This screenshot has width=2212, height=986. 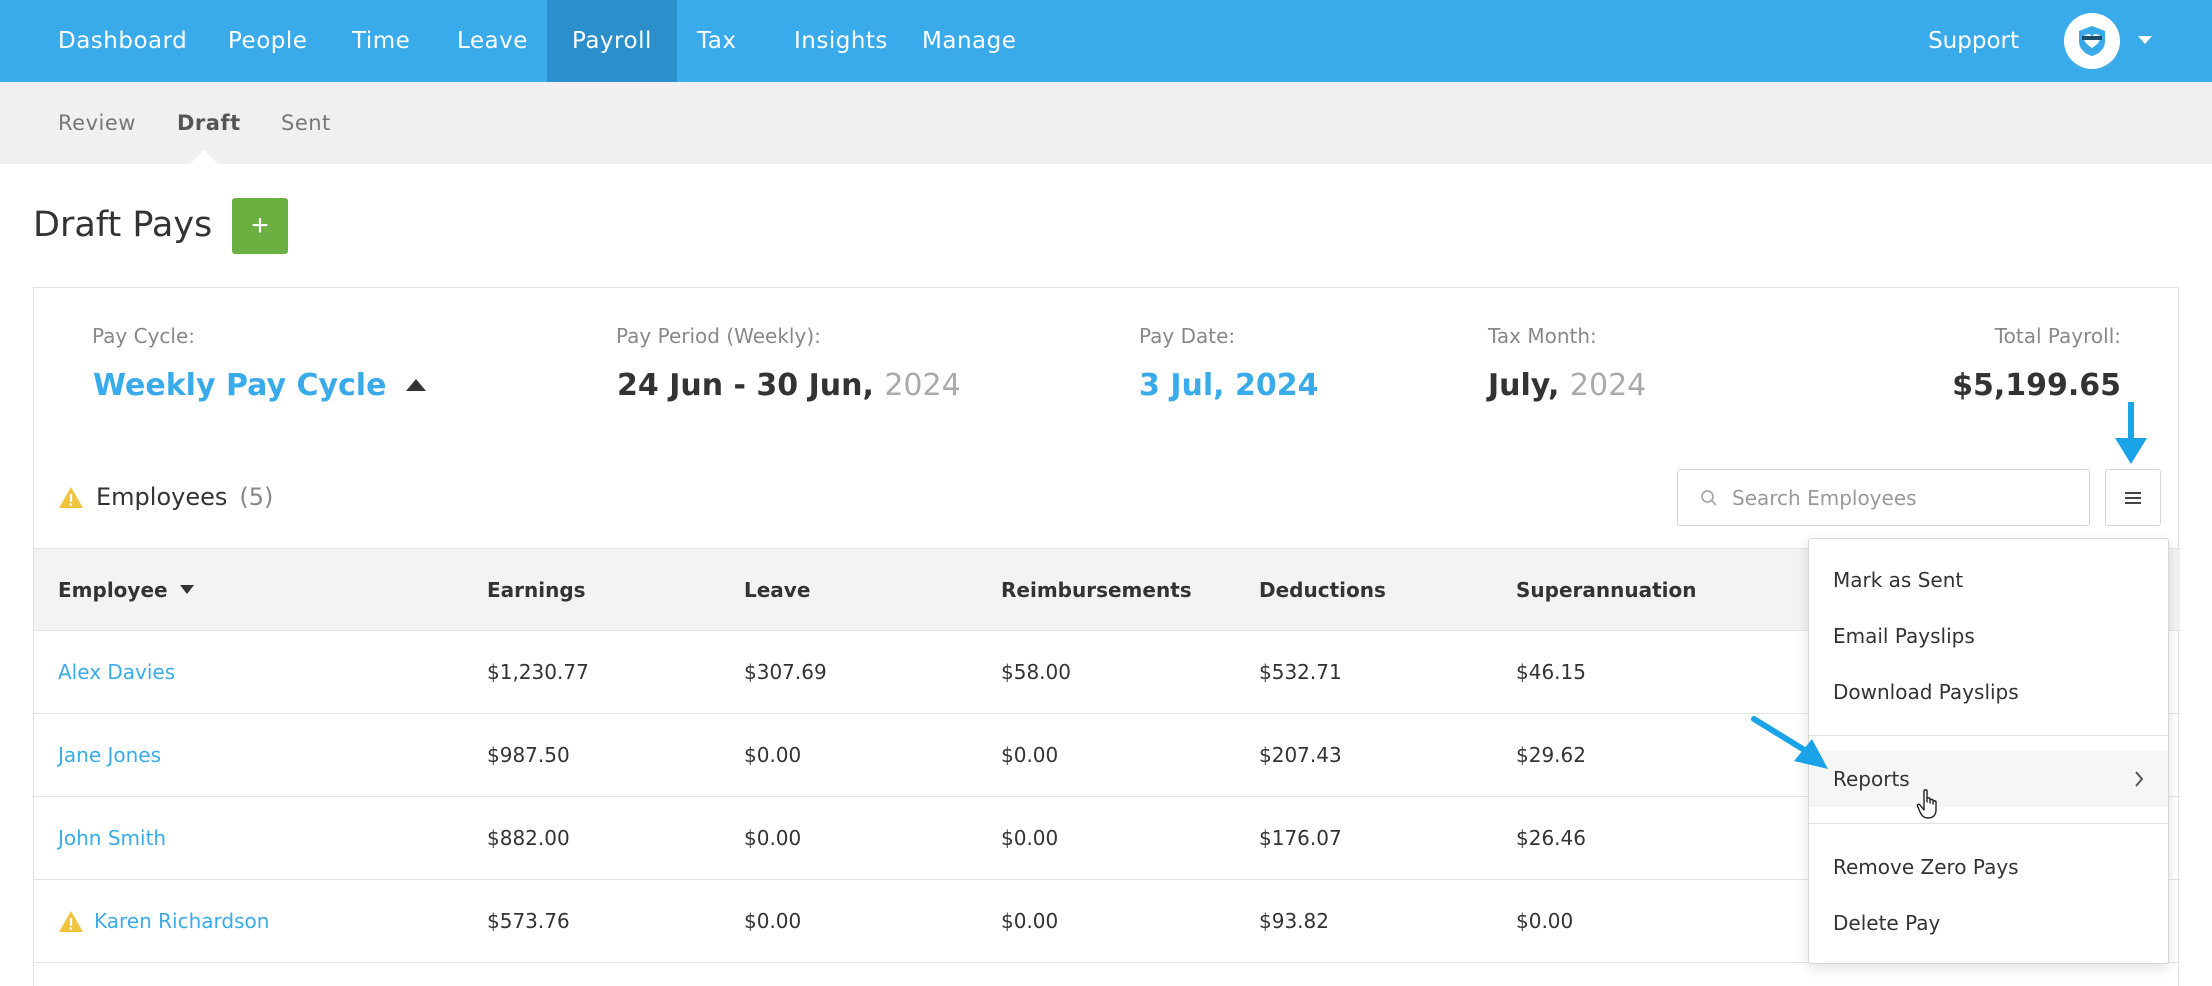 I want to click on column-leave: Leave, so click(x=777, y=590).